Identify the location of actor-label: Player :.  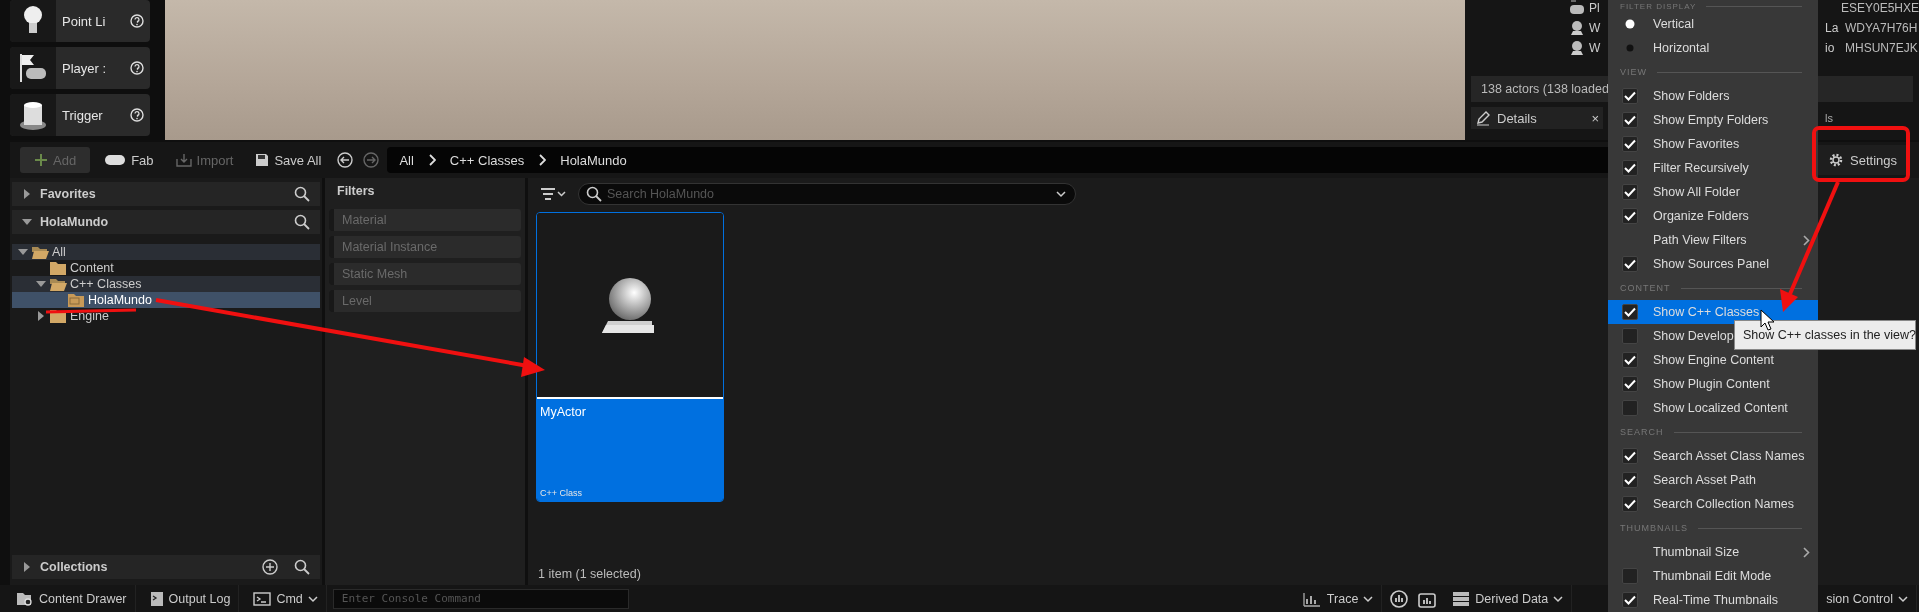
(84, 68).